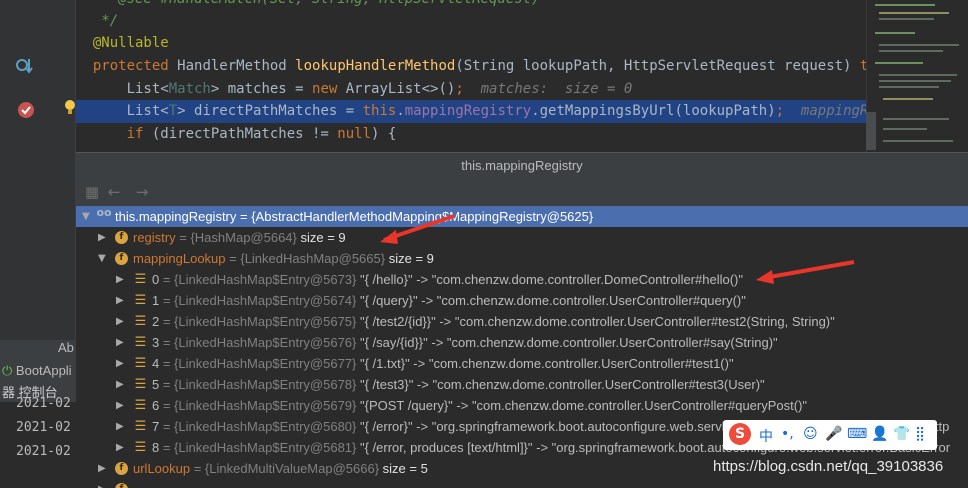 The image size is (968, 488). What do you see at coordinates (70, 108) in the screenshot?
I see `lightbulb-icon` at bounding box center [70, 108].